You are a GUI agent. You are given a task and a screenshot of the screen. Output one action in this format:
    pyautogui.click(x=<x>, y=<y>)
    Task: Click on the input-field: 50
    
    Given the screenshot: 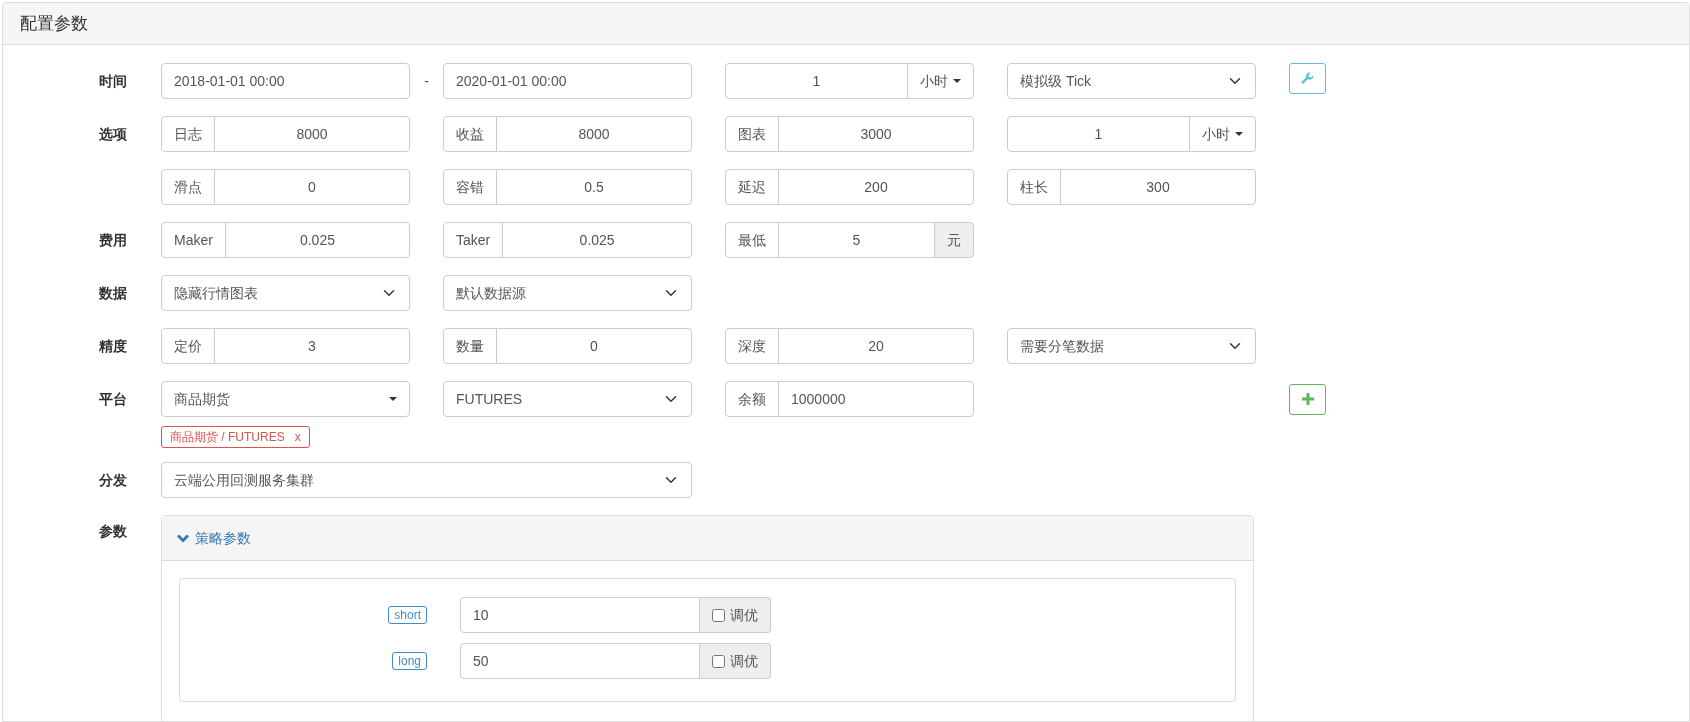 What is the action you would take?
    pyautogui.click(x=580, y=661)
    